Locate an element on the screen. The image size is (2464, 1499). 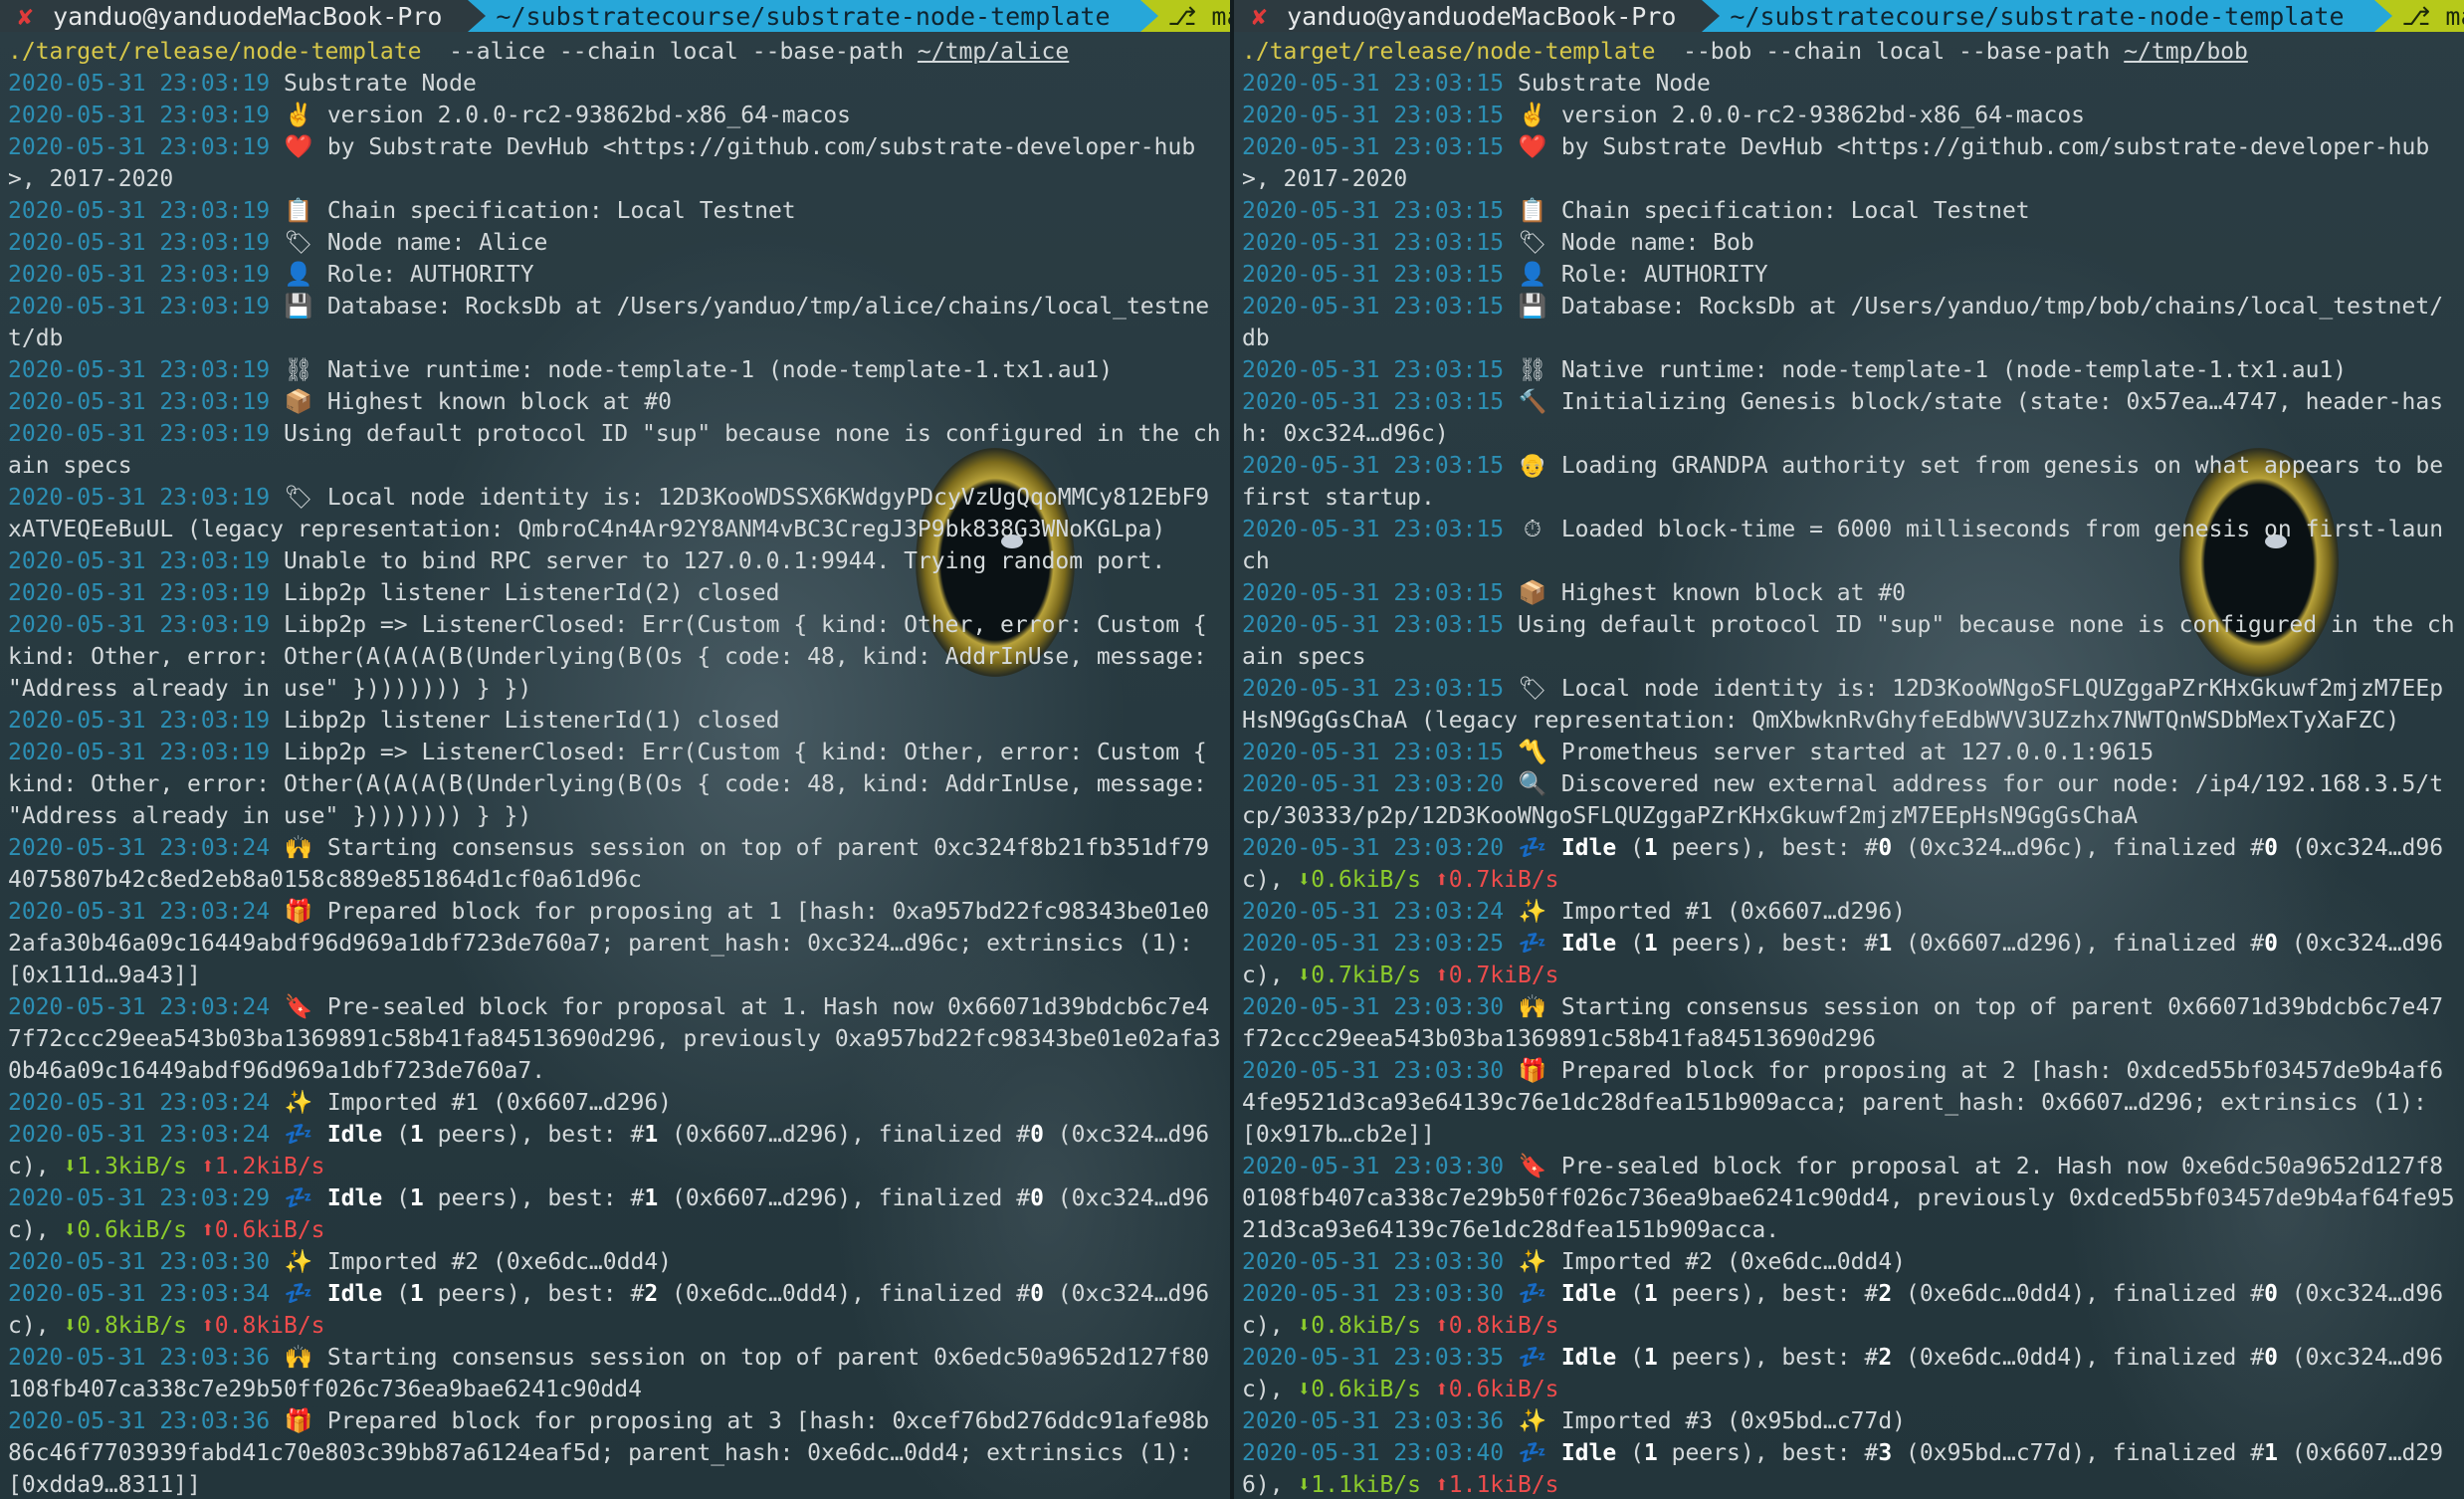
powerline-arrow is located at coordinates (2382, 16).